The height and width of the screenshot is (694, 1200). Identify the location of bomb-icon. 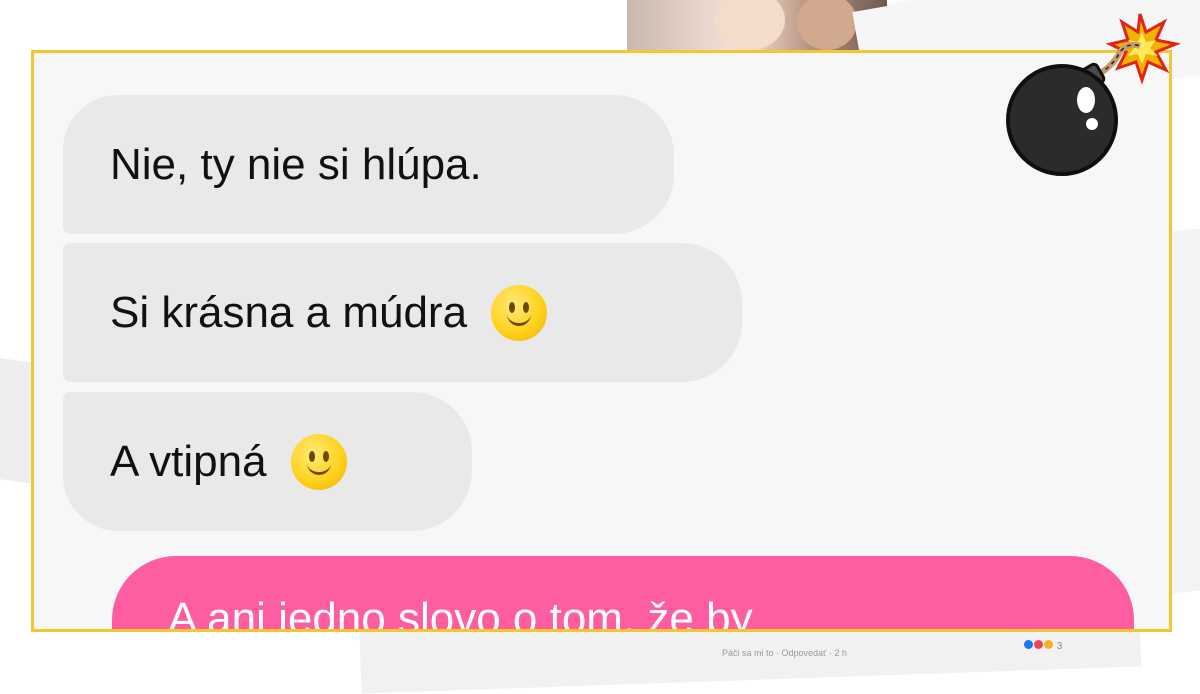
(1093, 94).